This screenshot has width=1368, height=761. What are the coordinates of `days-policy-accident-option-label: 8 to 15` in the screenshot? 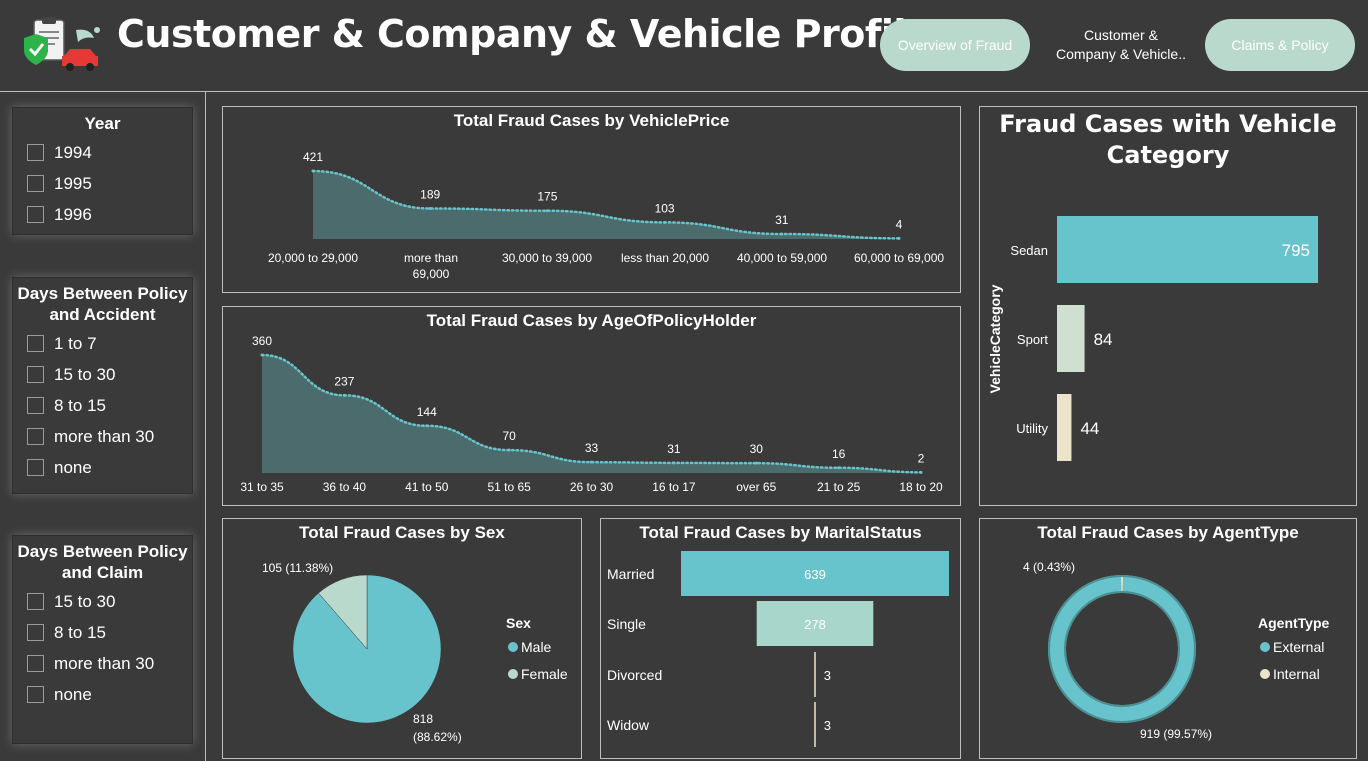 It's located at (80, 405).